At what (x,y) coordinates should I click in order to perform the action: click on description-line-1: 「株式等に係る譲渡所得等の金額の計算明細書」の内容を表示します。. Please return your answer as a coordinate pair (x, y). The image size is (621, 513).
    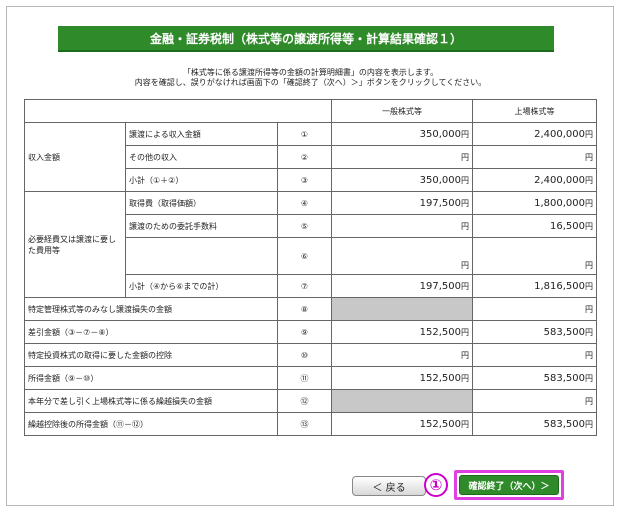
    Looking at the image, I should click on (310, 72).